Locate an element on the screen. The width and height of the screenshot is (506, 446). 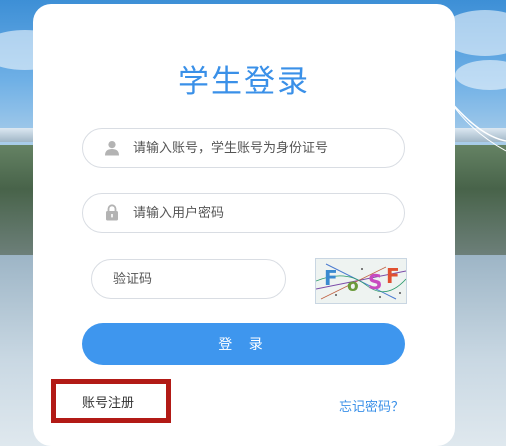
captcha-input is located at coordinates (193, 279).